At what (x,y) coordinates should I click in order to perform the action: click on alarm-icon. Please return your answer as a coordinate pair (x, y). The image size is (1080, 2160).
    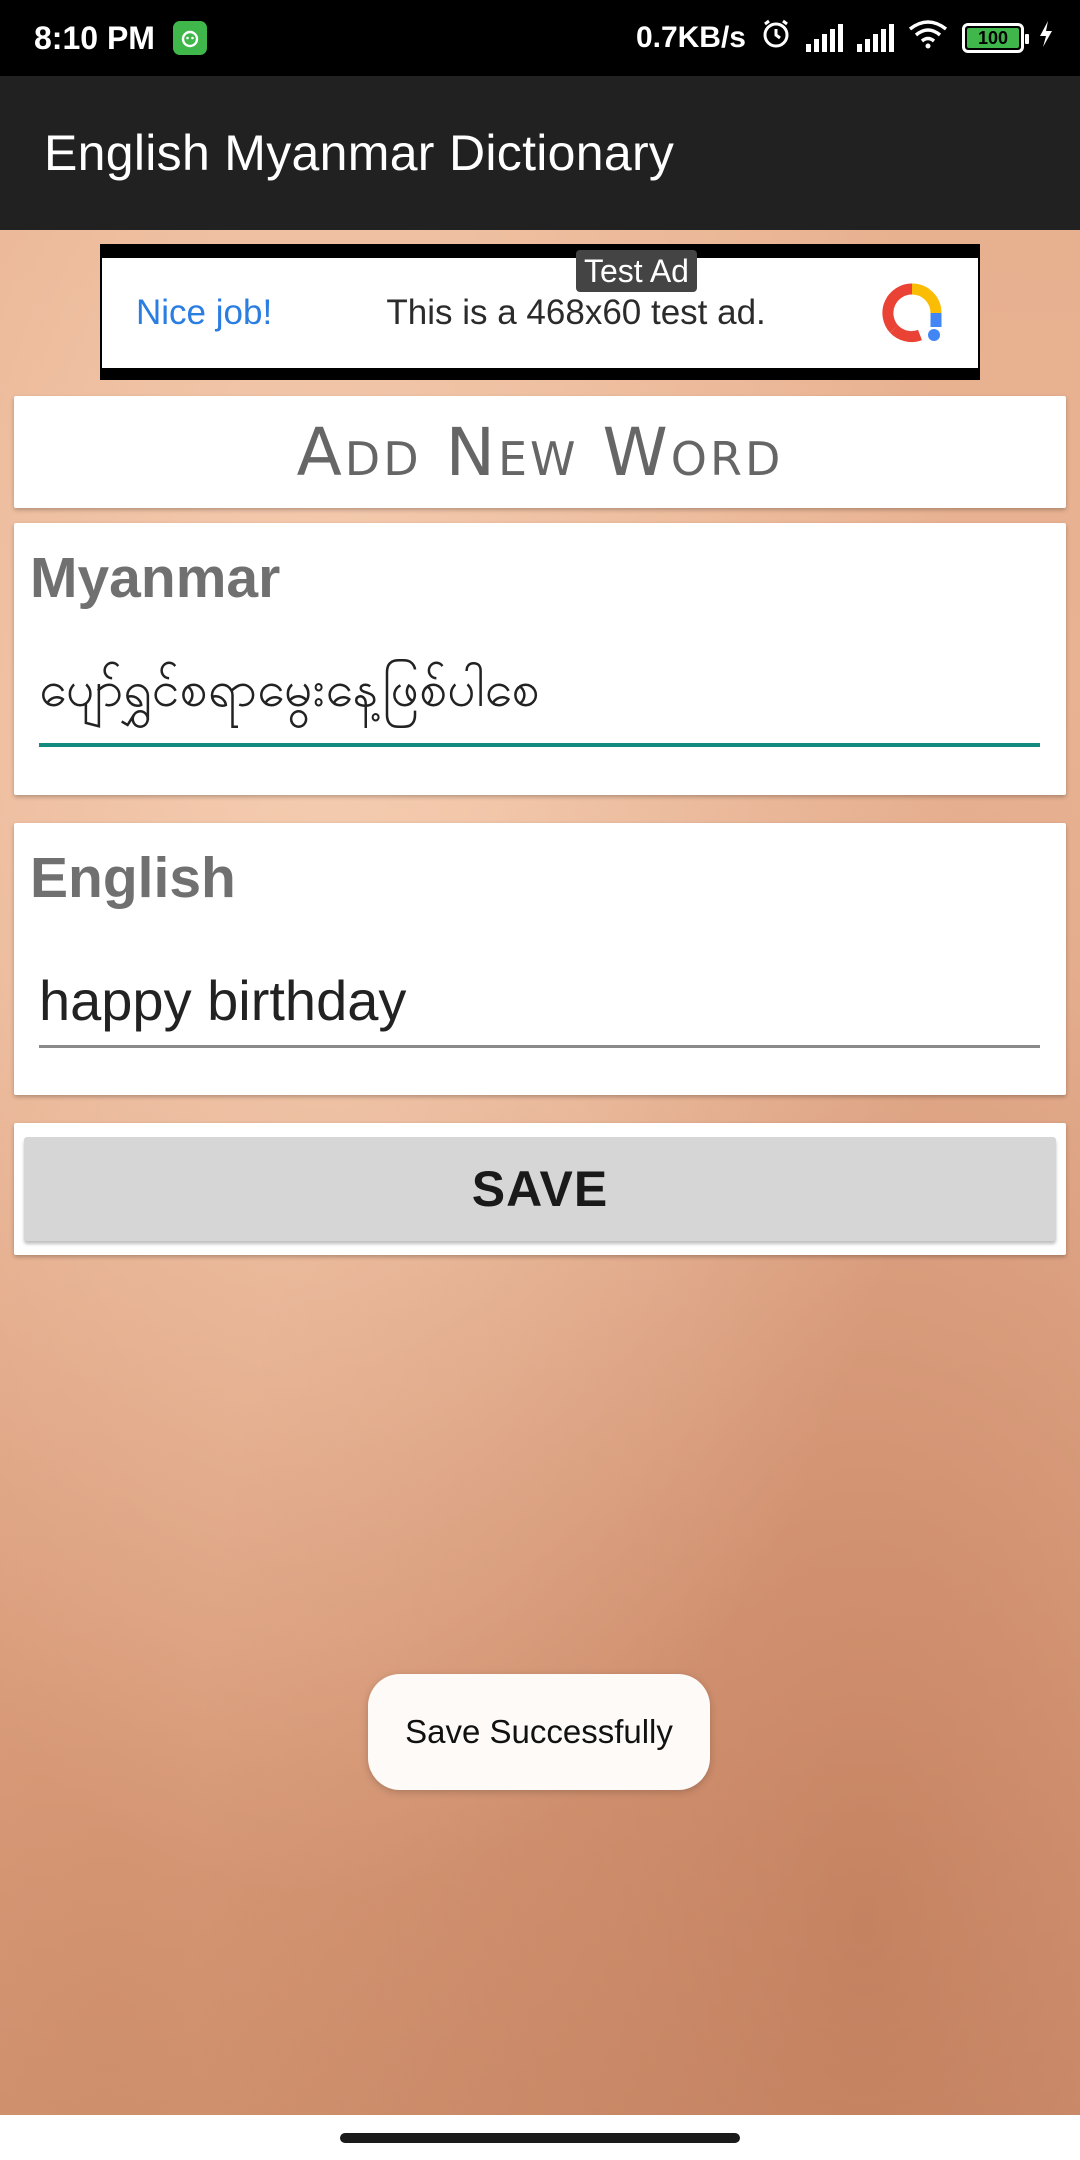
    Looking at the image, I should click on (776, 38).